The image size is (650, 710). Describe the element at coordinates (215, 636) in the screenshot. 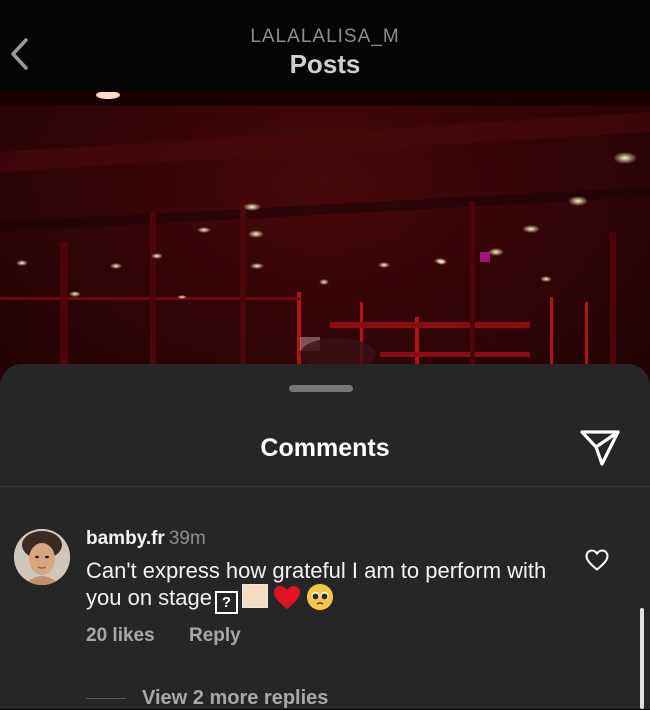

I see `reply-button: Reply` at that location.